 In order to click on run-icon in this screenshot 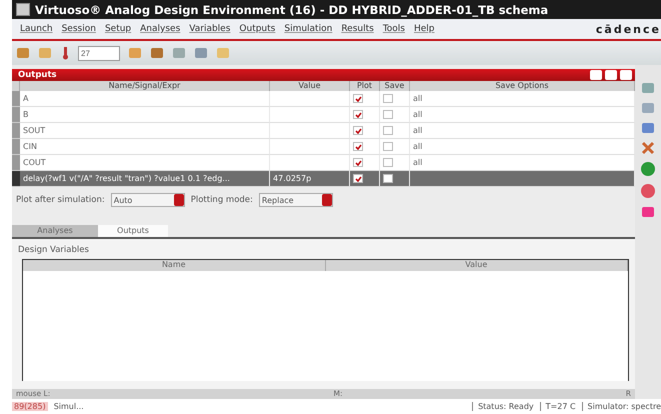, I will do `click(648, 169)`.